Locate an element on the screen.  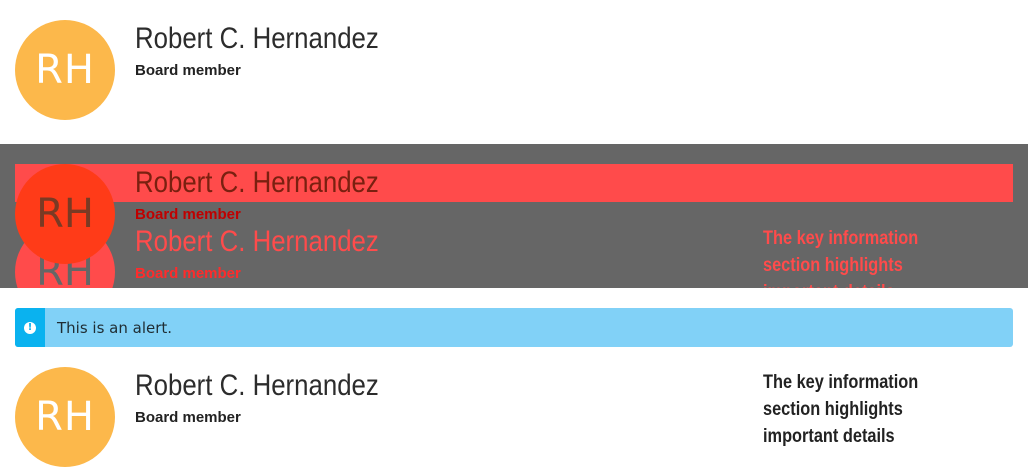
ghost-key-info-line: important details is located at coordinates (849, 283).